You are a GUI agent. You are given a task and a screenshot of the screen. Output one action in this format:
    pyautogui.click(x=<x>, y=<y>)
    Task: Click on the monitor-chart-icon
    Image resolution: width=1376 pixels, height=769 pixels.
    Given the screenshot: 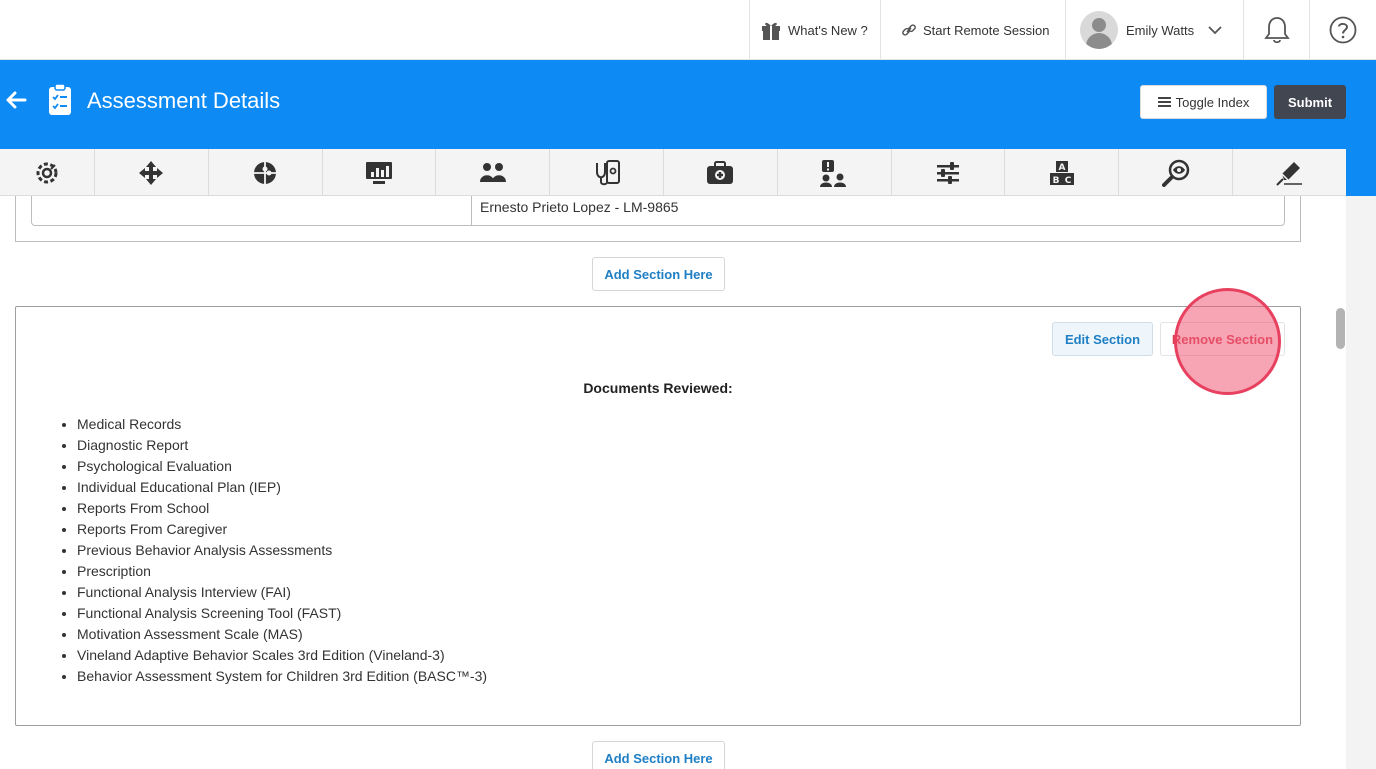 What is the action you would take?
    pyautogui.click(x=378, y=172)
    